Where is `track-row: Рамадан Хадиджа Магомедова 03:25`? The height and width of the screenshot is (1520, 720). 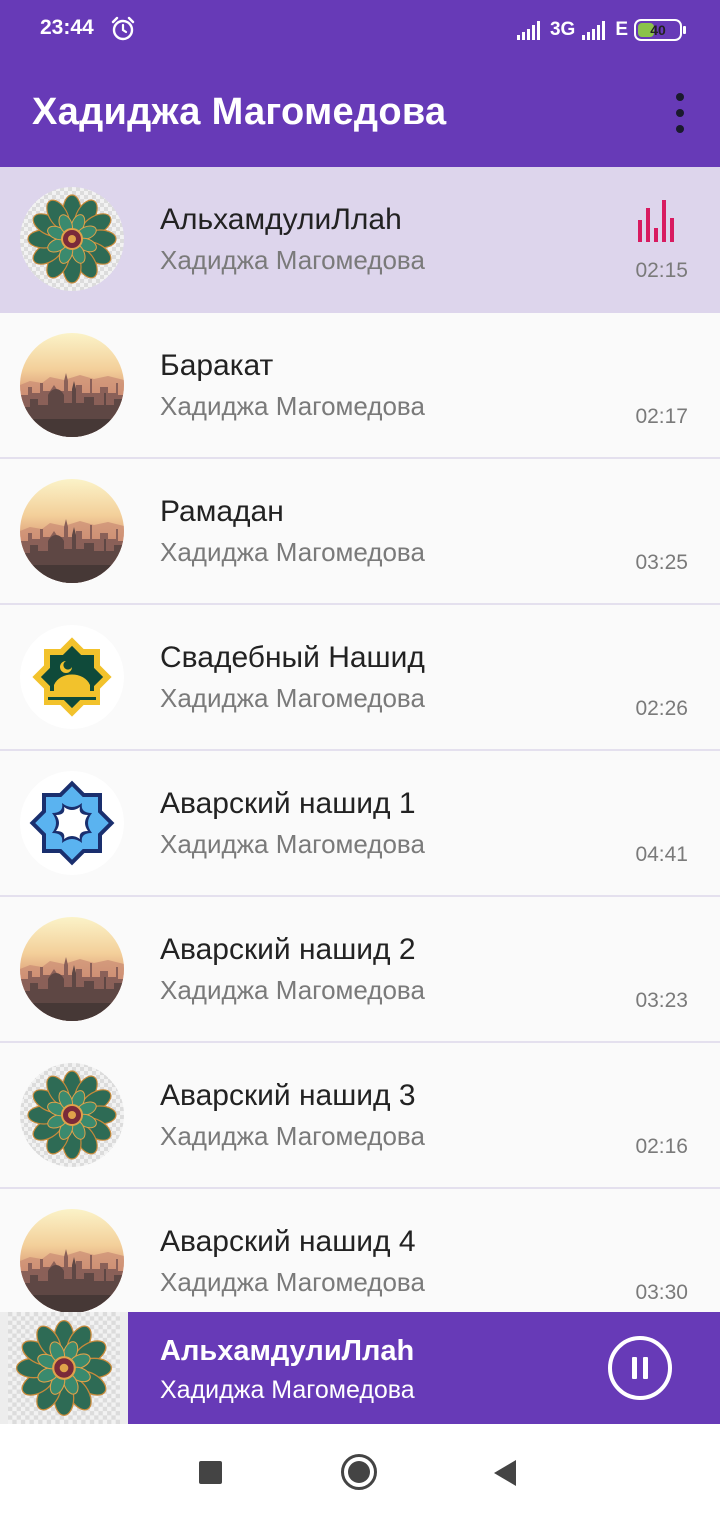 track-row: Рамадан Хадиджа Магомедова 03:25 is located at coordinates (360, 532).